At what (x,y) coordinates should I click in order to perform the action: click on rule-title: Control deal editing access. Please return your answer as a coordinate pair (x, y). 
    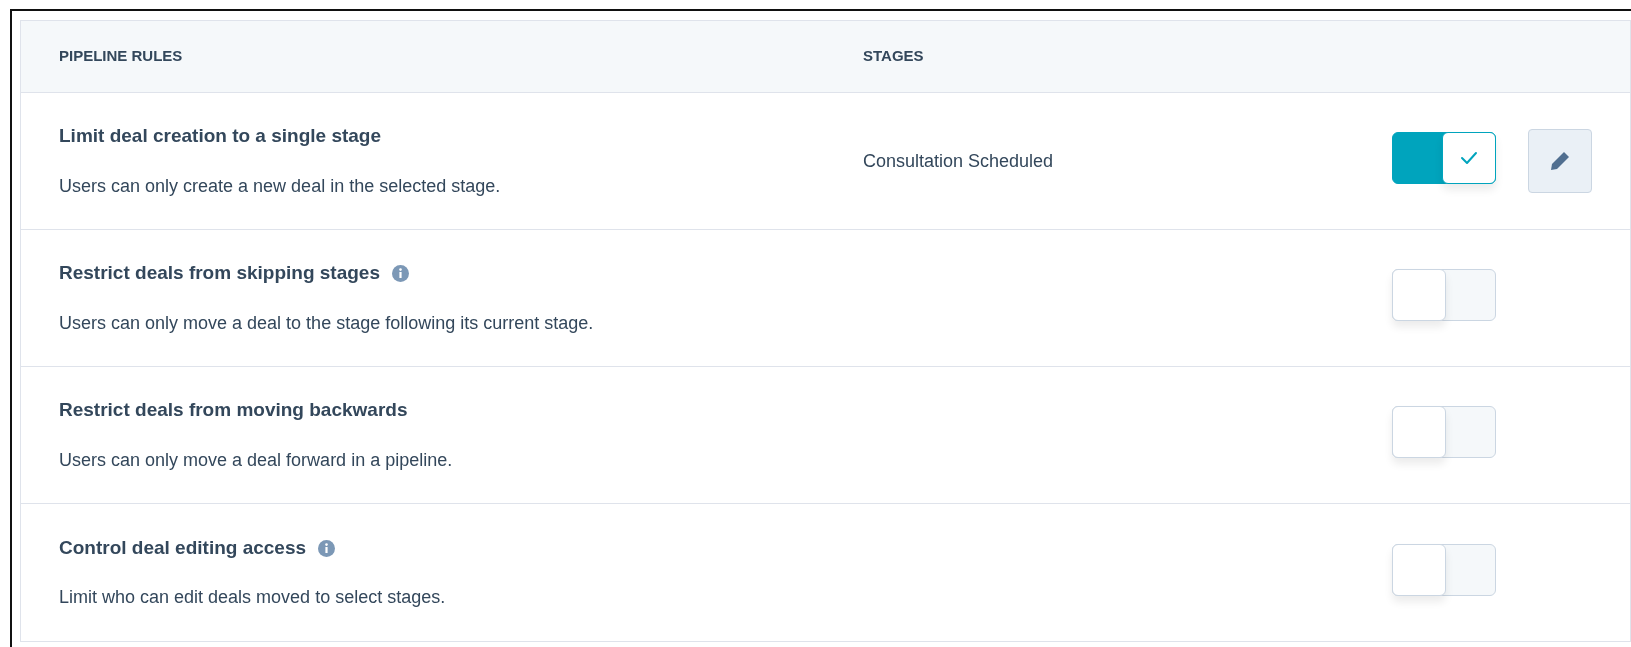
    Looking at the image, I should click on (183, 547).